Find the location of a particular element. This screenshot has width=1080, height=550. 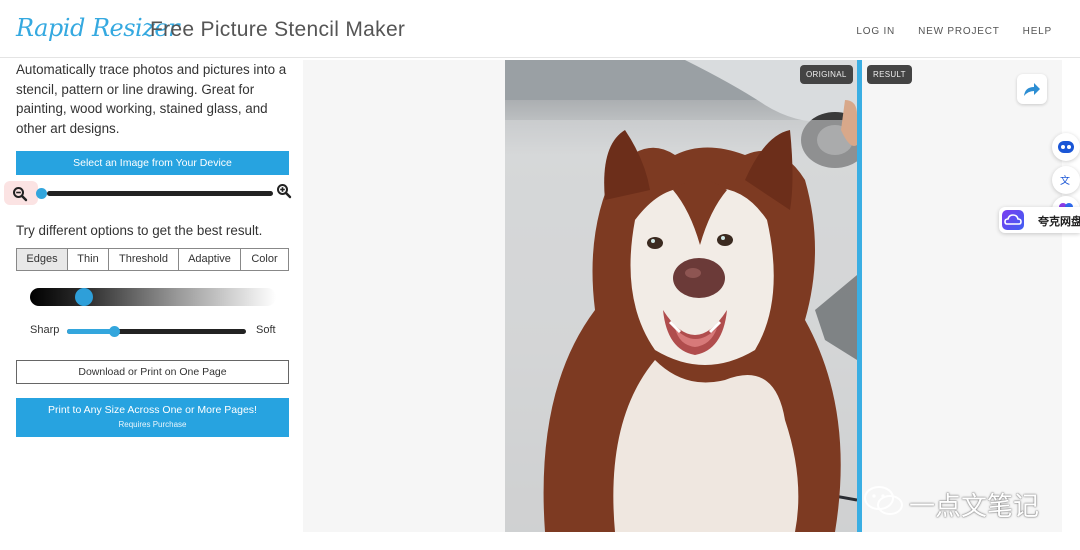

tab-thin: Thin is located at coordinates (88, 259).